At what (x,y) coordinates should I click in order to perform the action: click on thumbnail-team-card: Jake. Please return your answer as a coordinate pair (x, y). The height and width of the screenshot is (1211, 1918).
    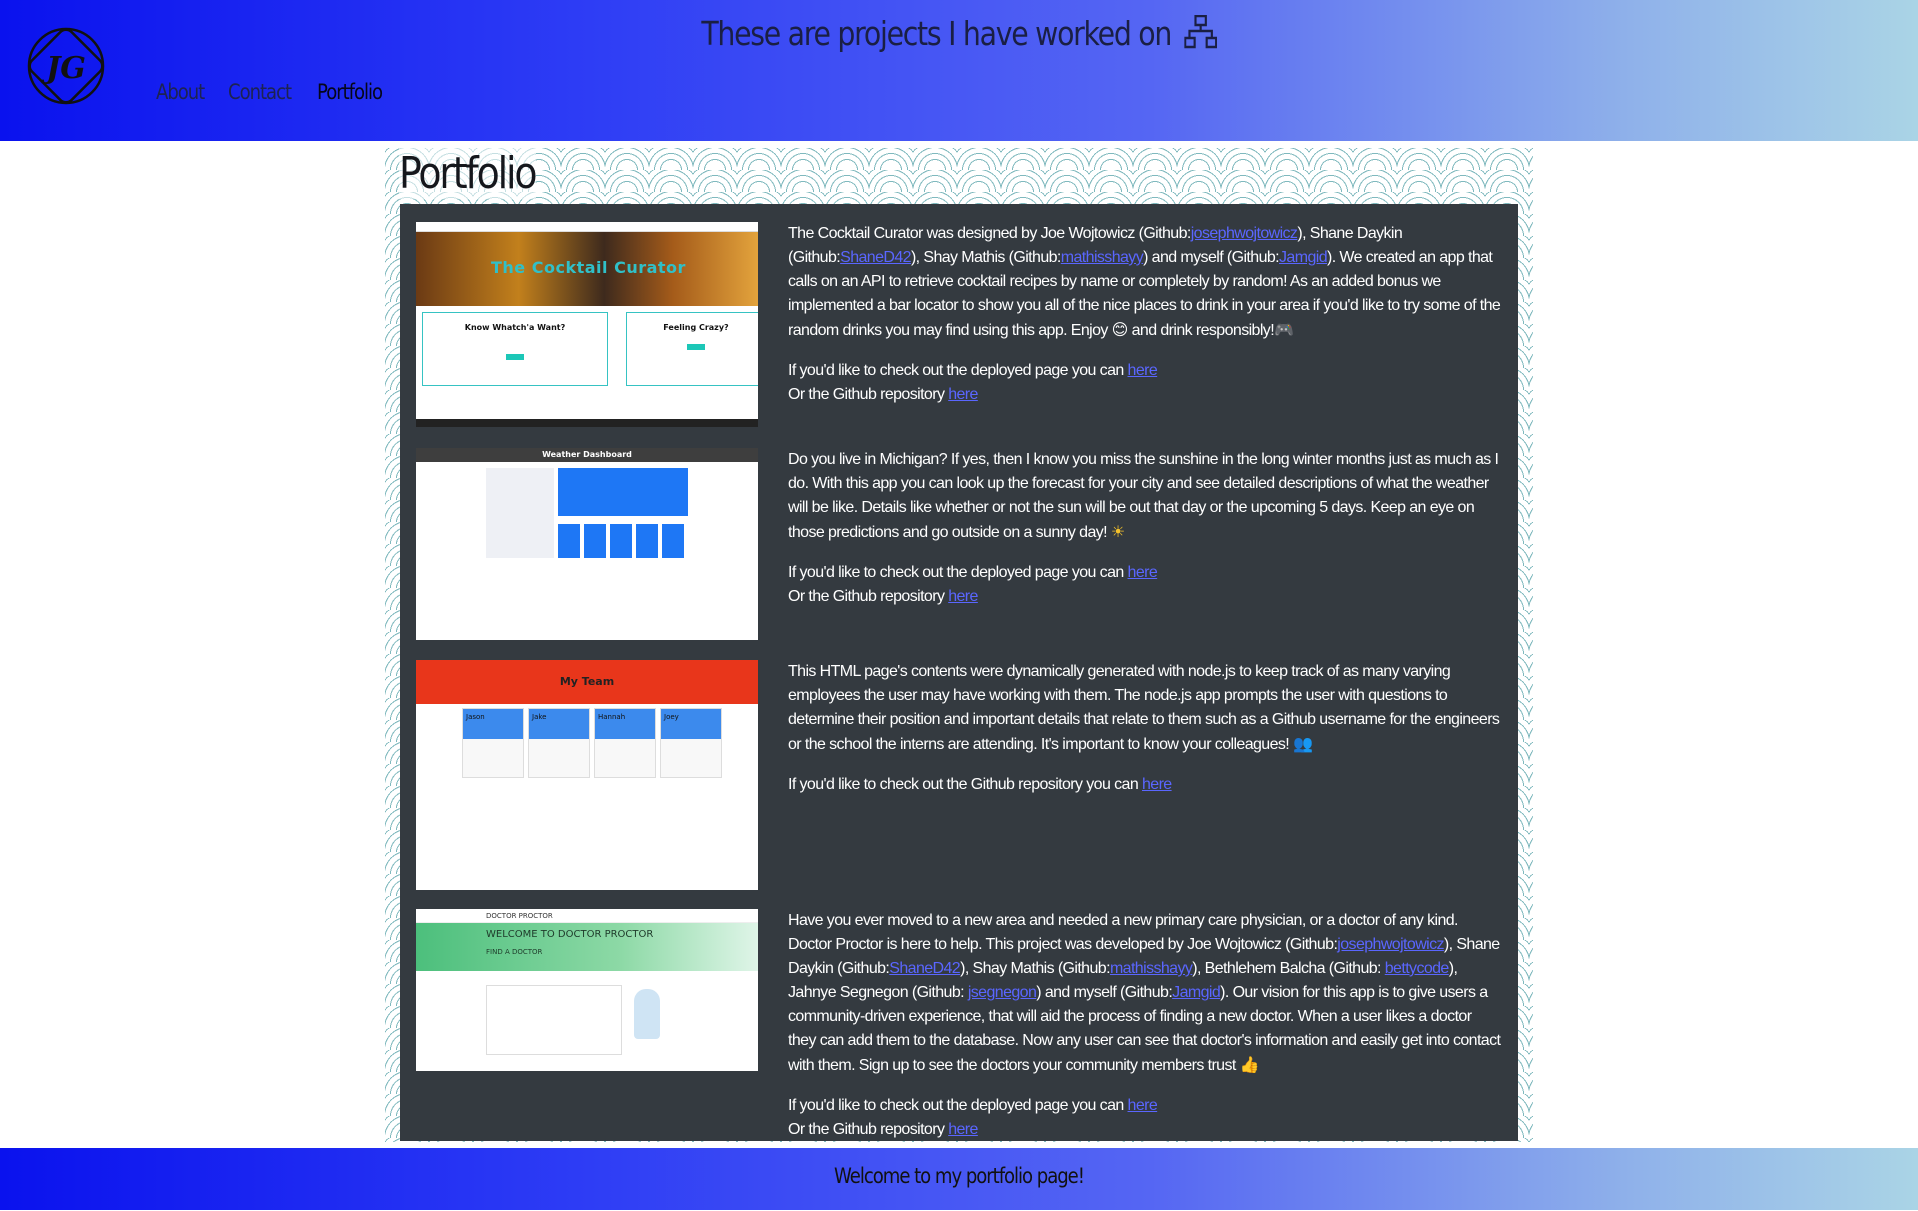
    Looking at the image, I should click on (559, 743).